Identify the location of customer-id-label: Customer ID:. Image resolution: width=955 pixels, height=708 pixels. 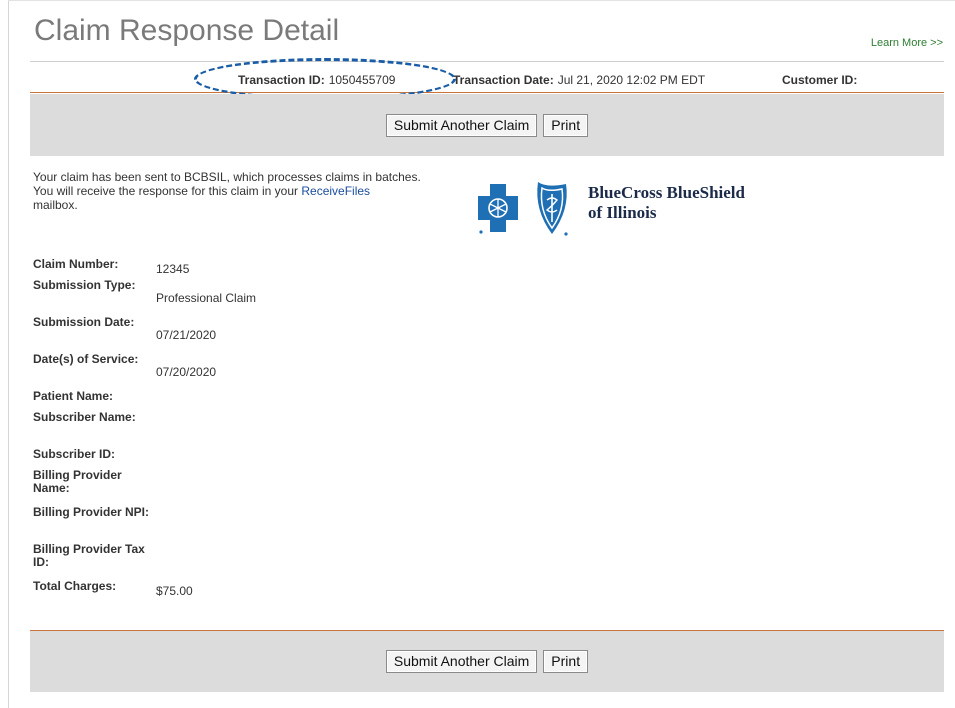
(820, 80).